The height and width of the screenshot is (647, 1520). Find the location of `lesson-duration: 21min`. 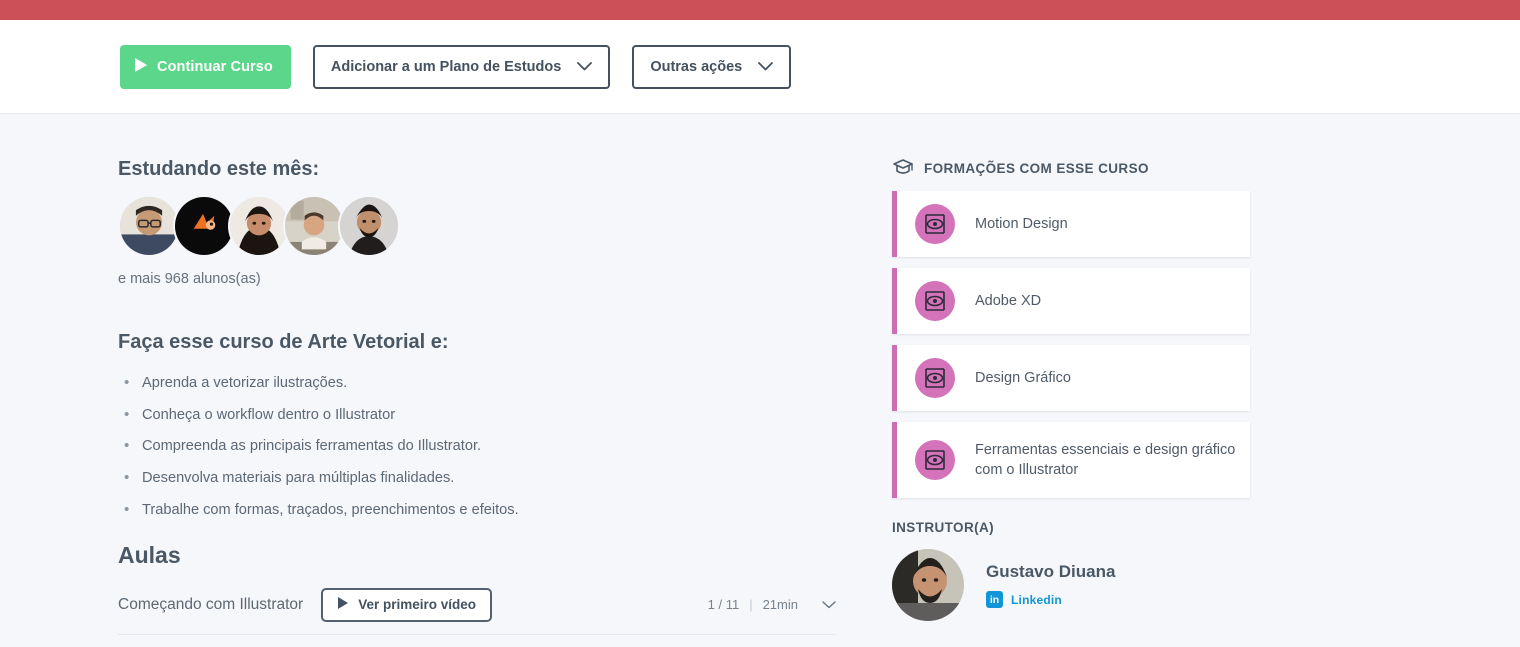

lesson-duration: 21min is located at coordinates (780, 605).